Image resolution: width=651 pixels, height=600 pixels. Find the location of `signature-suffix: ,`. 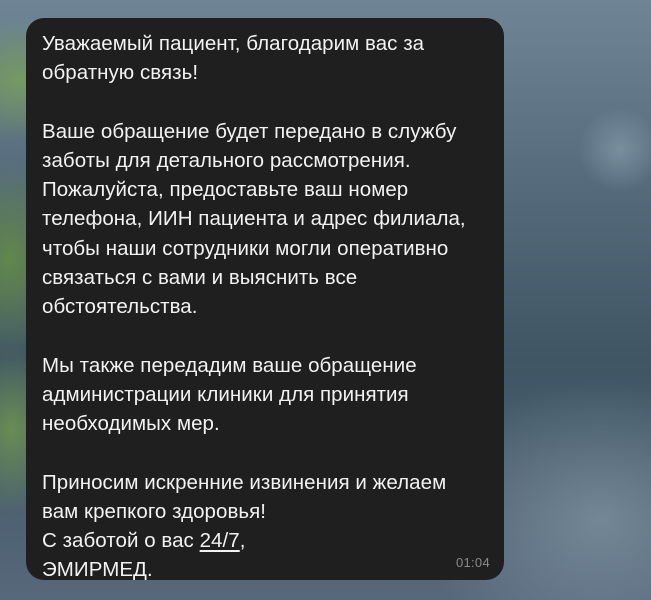

signature-suffix: , is located at coordinates (242, 541).